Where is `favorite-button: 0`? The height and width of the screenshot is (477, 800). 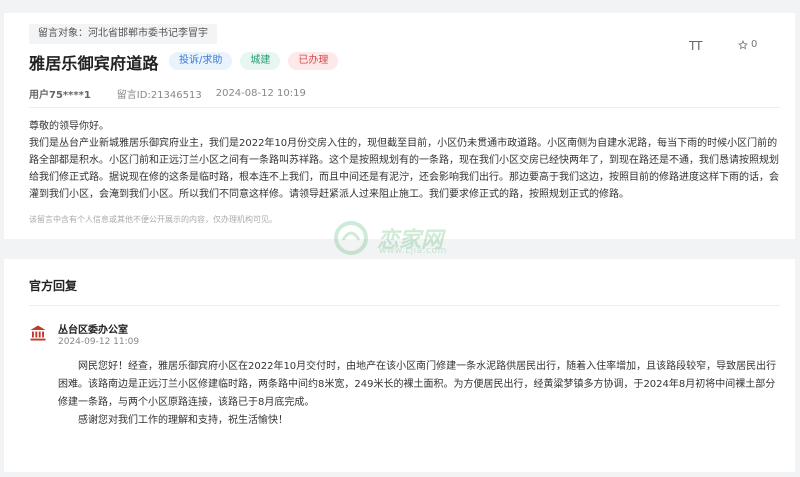
favorite-button: 0 is located at coordinates (747, 44).